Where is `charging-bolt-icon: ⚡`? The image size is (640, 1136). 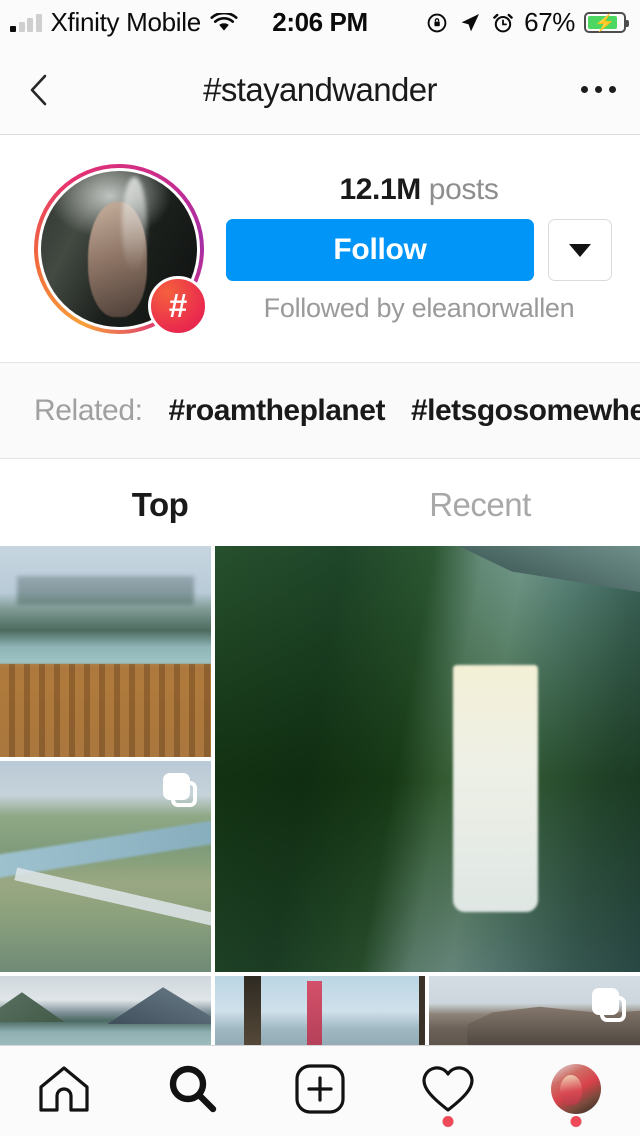 charging-bolt-icon: ⚡ is located at coordinates (605, 22).